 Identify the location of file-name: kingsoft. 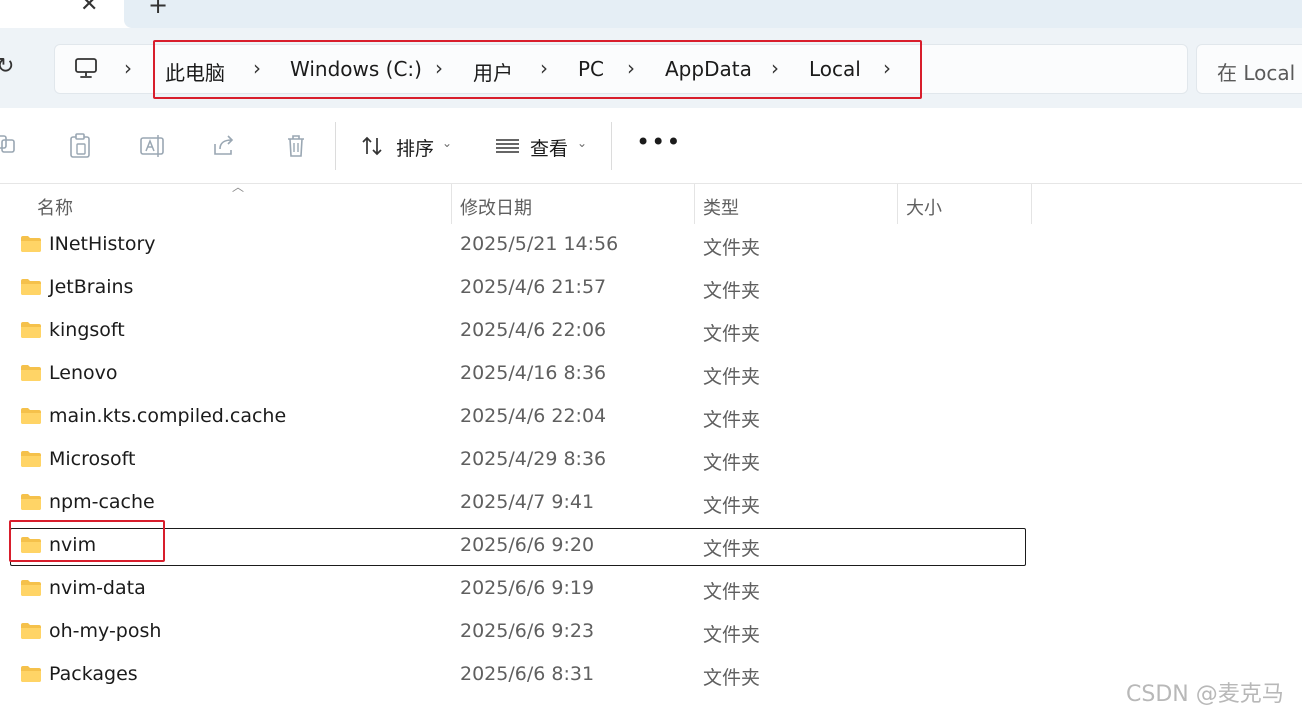
(87, 330).